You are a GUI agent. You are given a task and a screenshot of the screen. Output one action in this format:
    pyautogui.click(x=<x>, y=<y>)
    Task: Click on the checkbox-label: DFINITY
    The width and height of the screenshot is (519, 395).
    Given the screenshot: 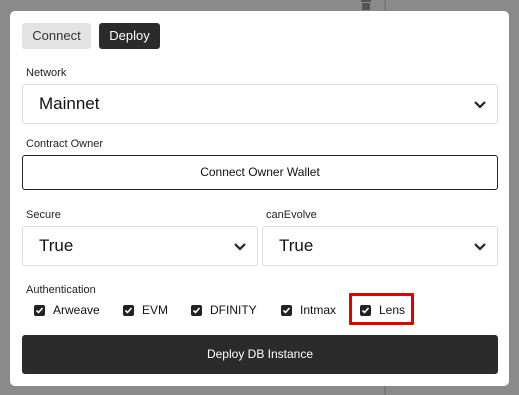 What is the action you would take?
    pyautogui.click(x=233, y=310)
    